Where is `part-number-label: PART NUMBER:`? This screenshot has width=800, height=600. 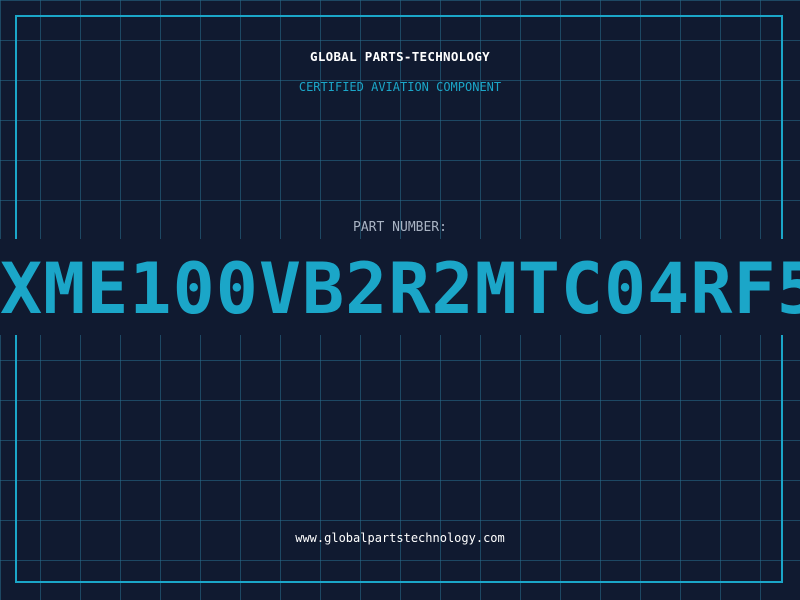
part-number-label: PART NUMBER: is located at coordinates (400, 227).